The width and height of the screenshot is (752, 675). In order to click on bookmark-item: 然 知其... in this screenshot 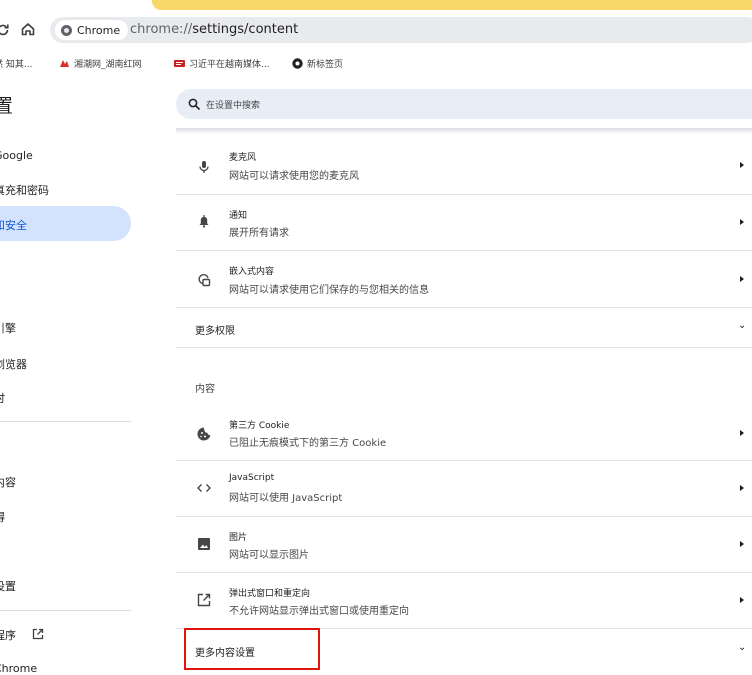, I will do `click(16, 63)`.